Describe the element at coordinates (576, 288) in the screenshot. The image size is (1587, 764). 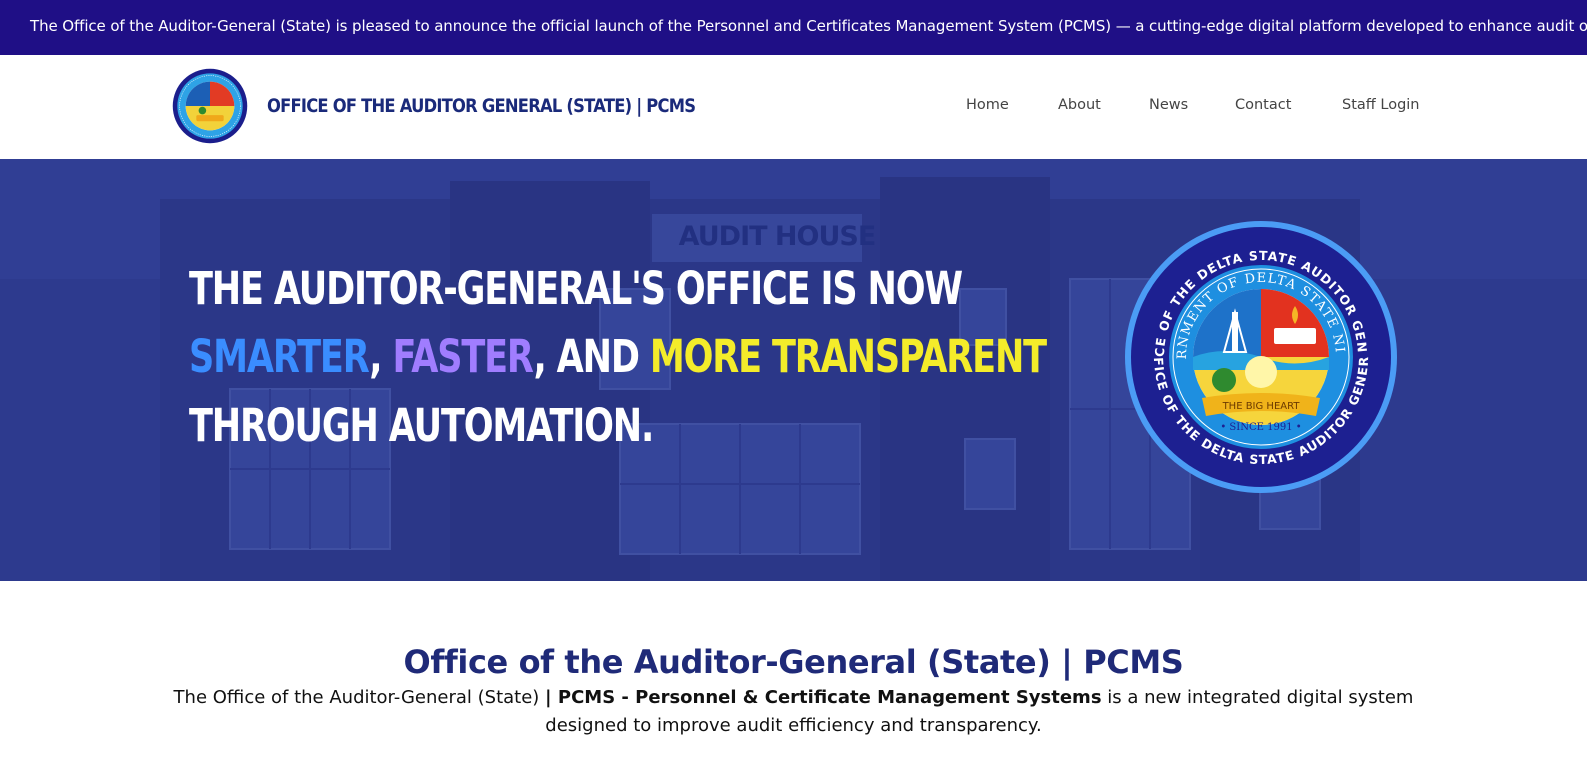
I see `hero-headline-line1: THE AUDITOR-GENERAL'S OFFICE IS NOW` at that location.